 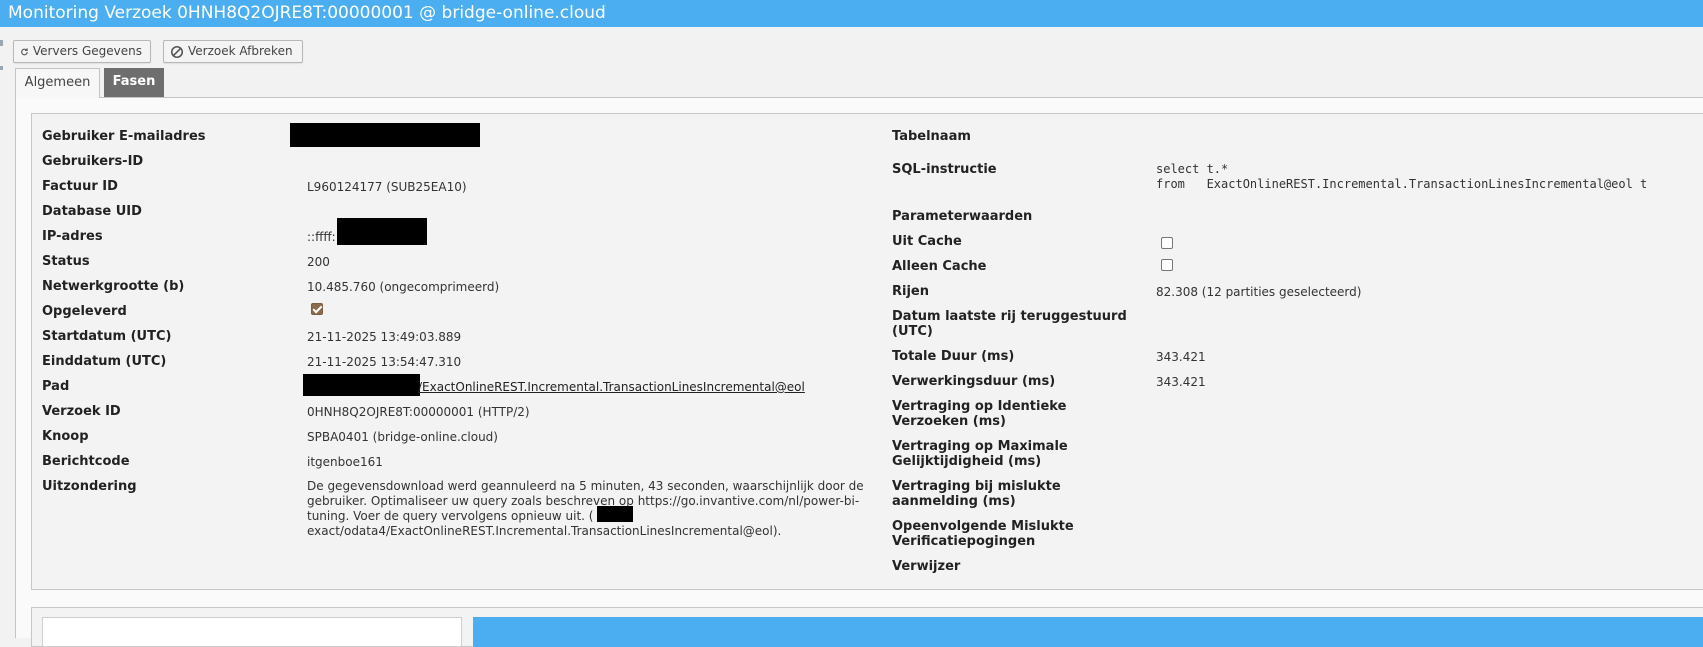 What do you see at coordinates (134, 82) in the screenshot?
I see `tab-phases: Fasen` at bounding box center [134, 82].